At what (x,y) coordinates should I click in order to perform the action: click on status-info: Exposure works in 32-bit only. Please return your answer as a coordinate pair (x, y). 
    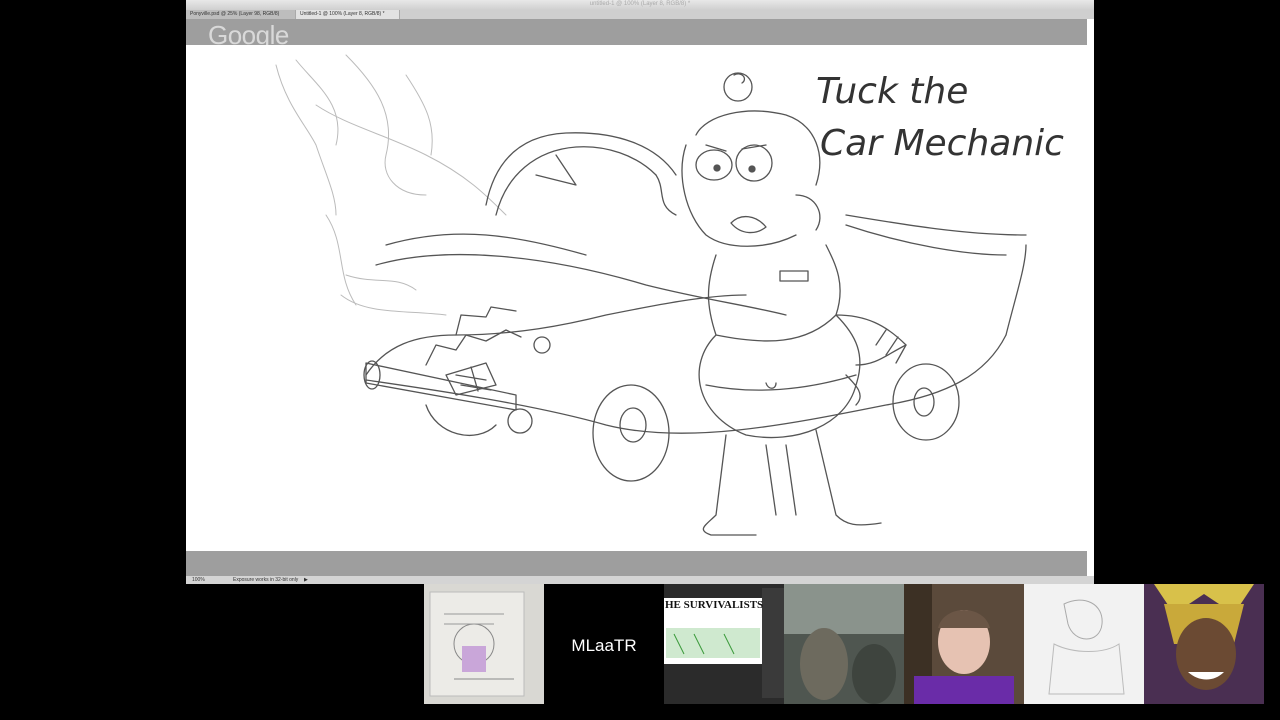
    Looking at the image, I should click on (266, 580).